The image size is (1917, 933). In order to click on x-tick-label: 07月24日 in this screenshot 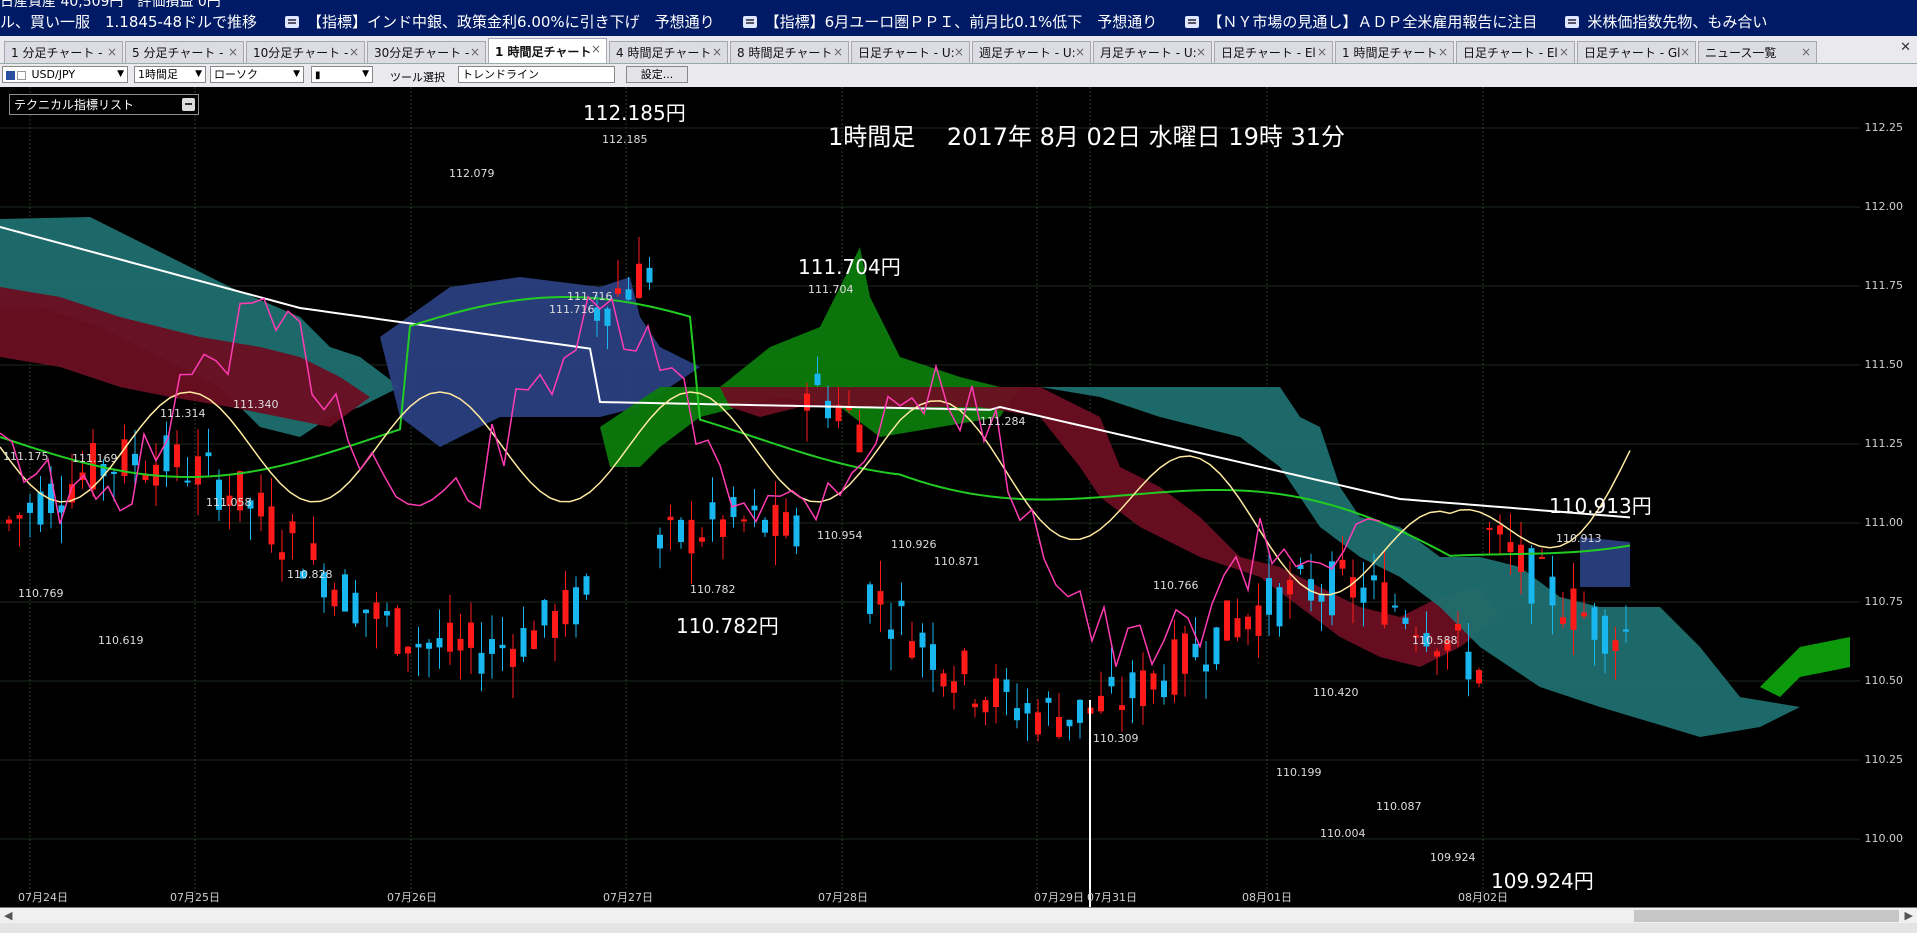, I will do `click(43, 897)`.